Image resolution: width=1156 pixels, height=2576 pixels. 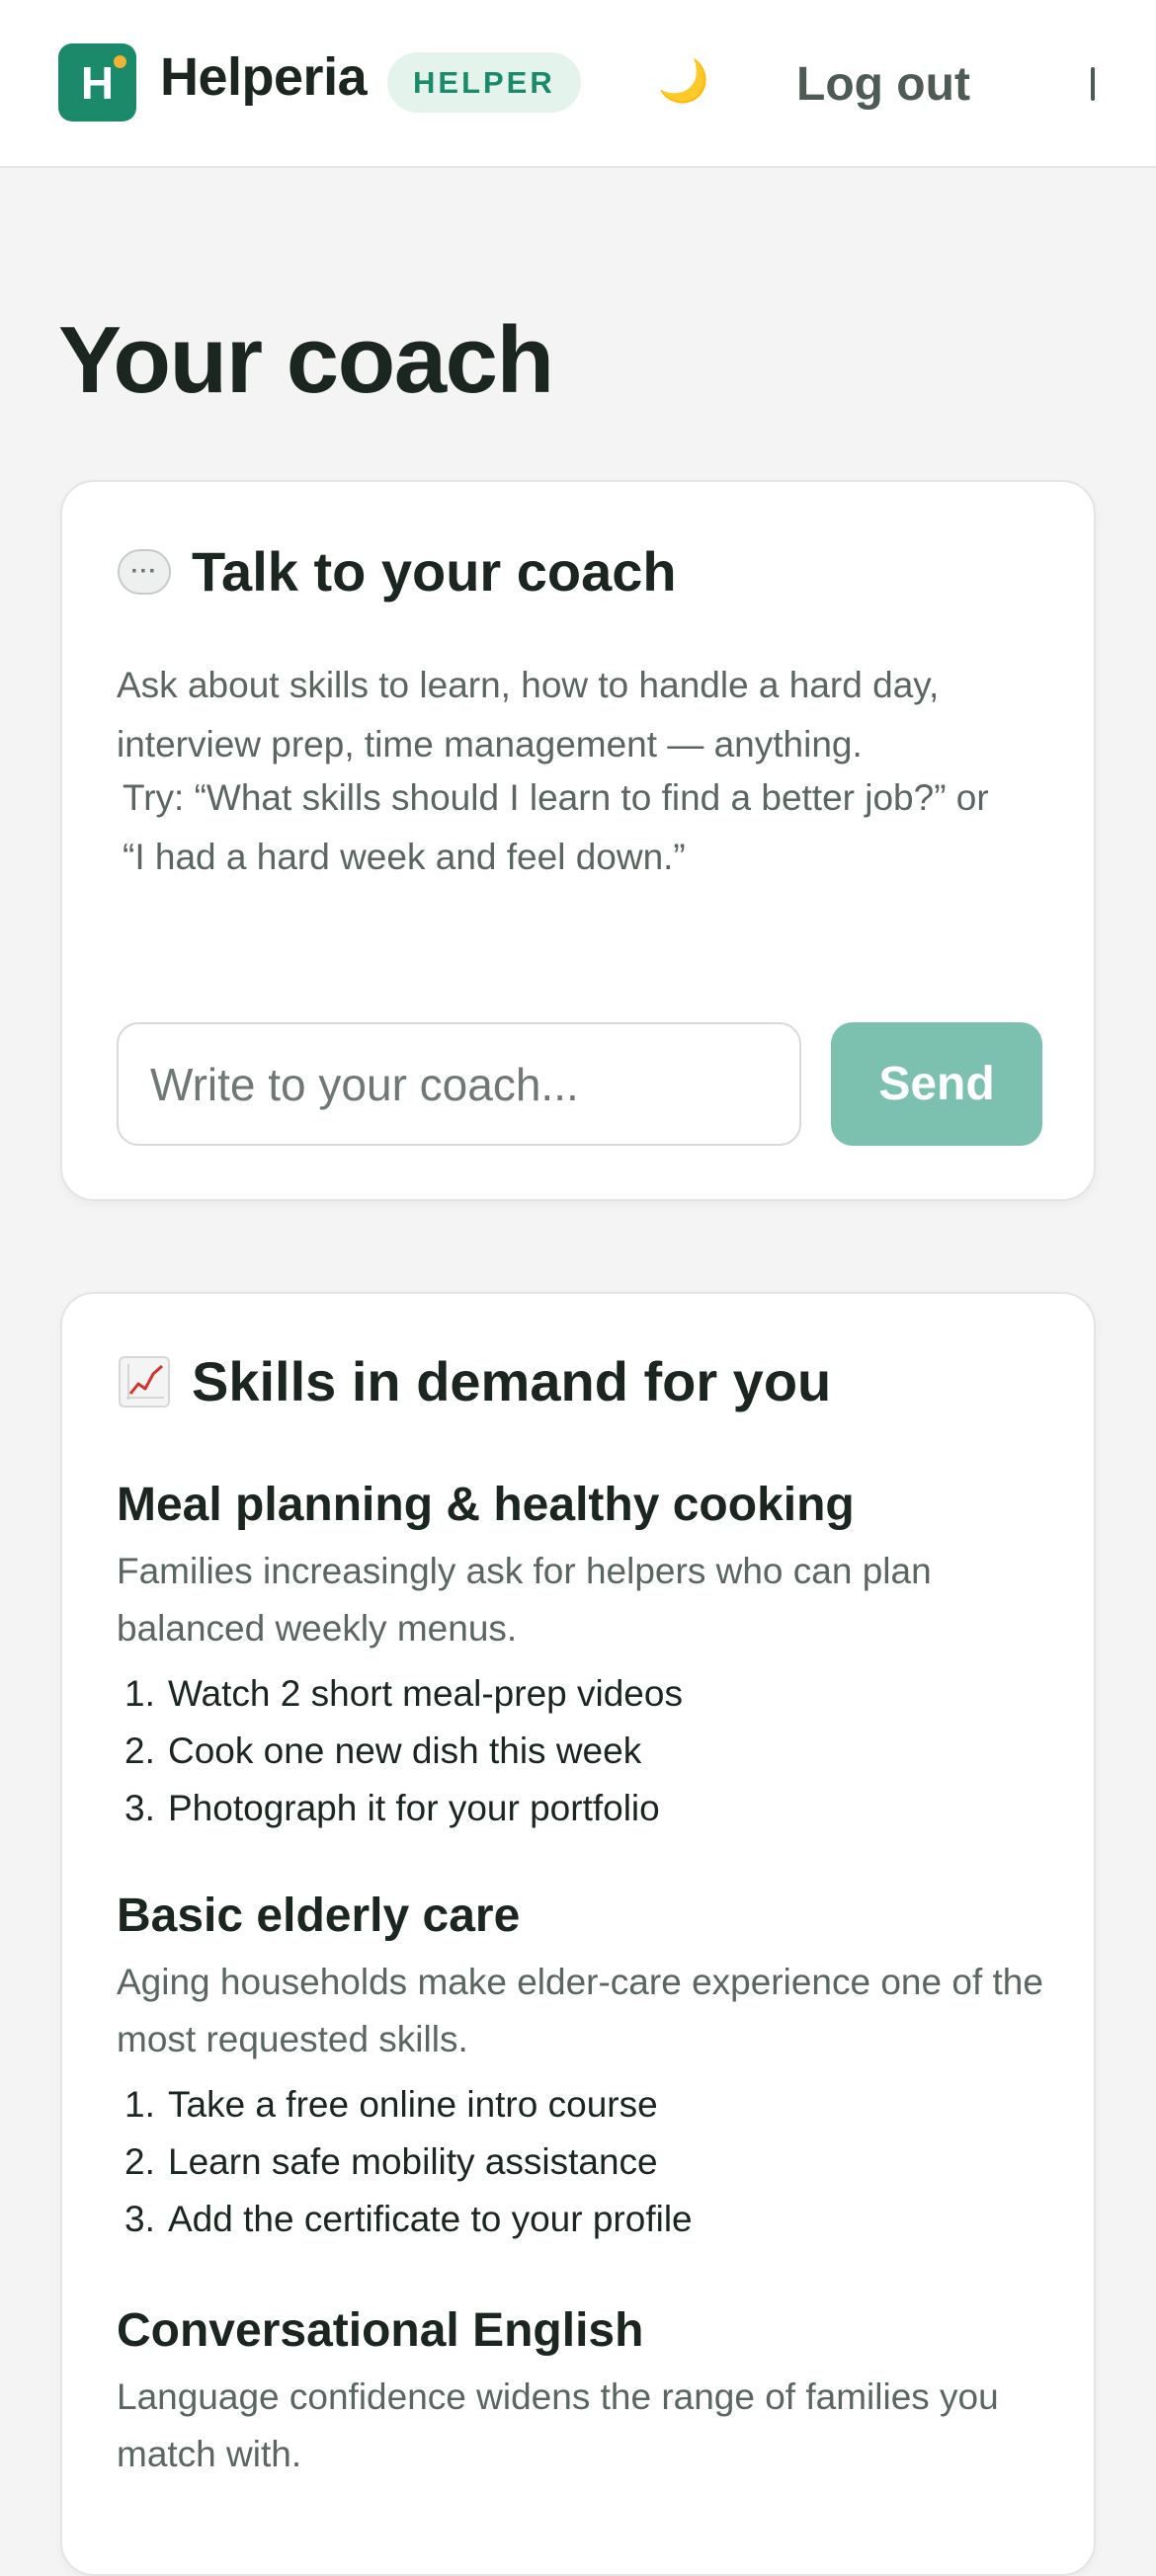 What do you see at coordinates (319, 1916) in the screenshot?
I see `skill-name: Basic elderly care` at bounding box center [319, 1916].